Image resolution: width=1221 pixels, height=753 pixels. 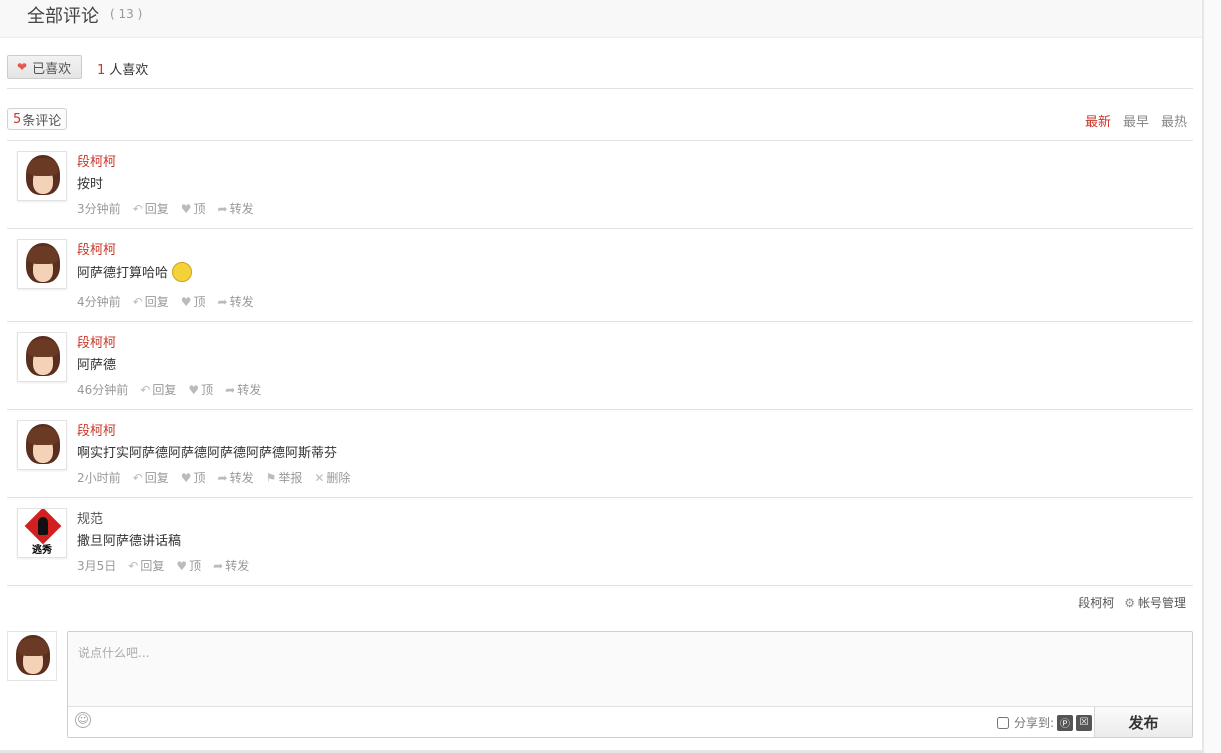 I want to click on comment-time: 4分钟前, so click(x=99, y=302).